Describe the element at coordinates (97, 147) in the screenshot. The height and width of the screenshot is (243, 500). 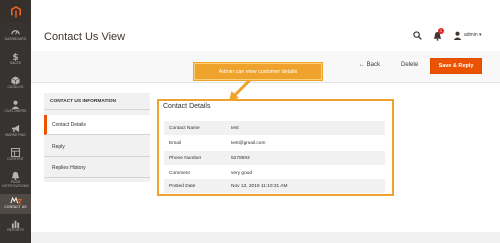
I see `tab-reply: Reply` at that location.